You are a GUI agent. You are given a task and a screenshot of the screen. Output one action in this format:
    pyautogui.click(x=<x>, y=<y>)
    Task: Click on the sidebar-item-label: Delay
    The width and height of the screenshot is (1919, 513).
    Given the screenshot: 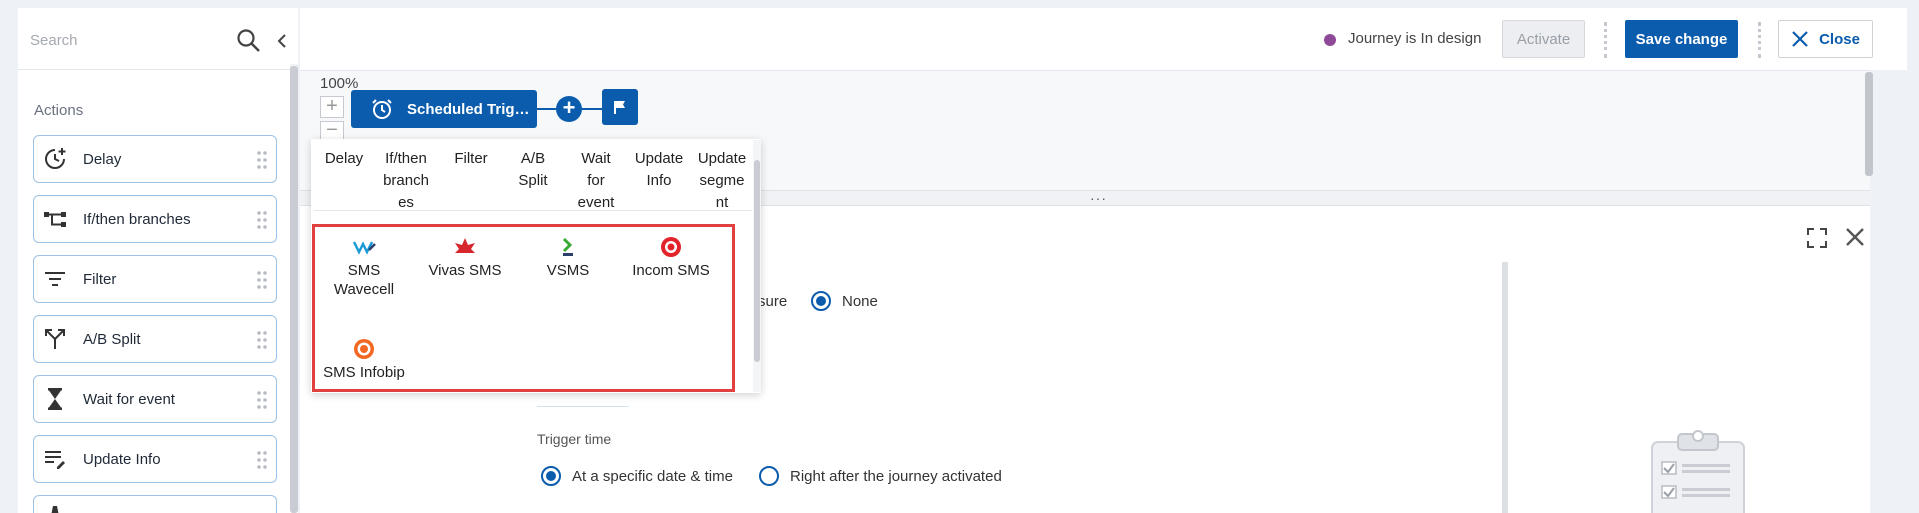 What is the action you would take?
    pyautogui.click(x=102, y=159)
    